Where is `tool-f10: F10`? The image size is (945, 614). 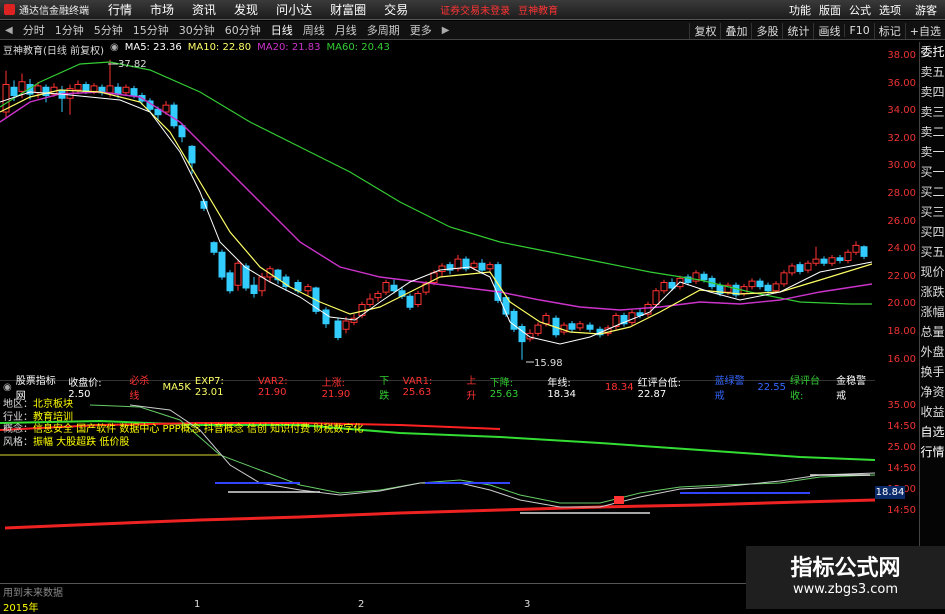
tool-f10: F10 is located at coordinates (858, 30).